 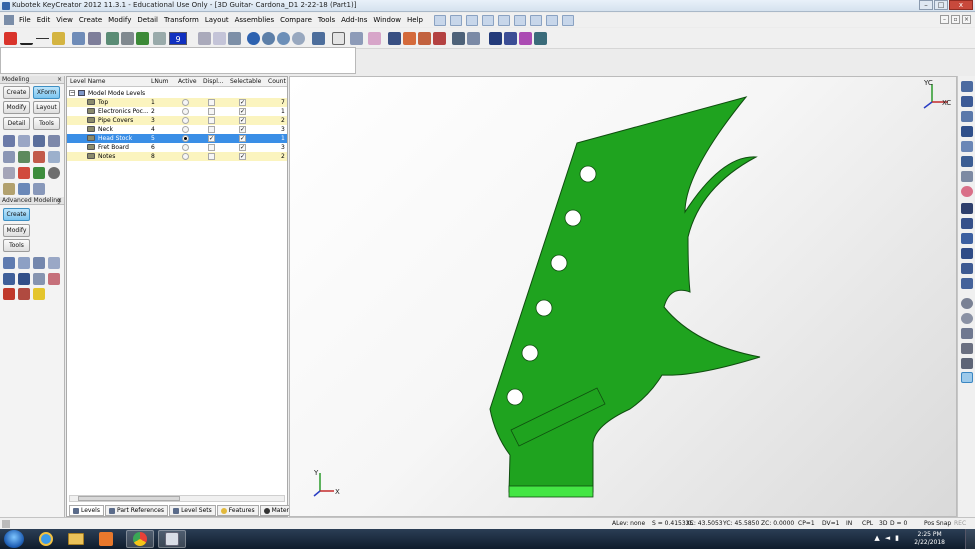 I want to click on status-cp: CP=1, so click(x=806, y=523).